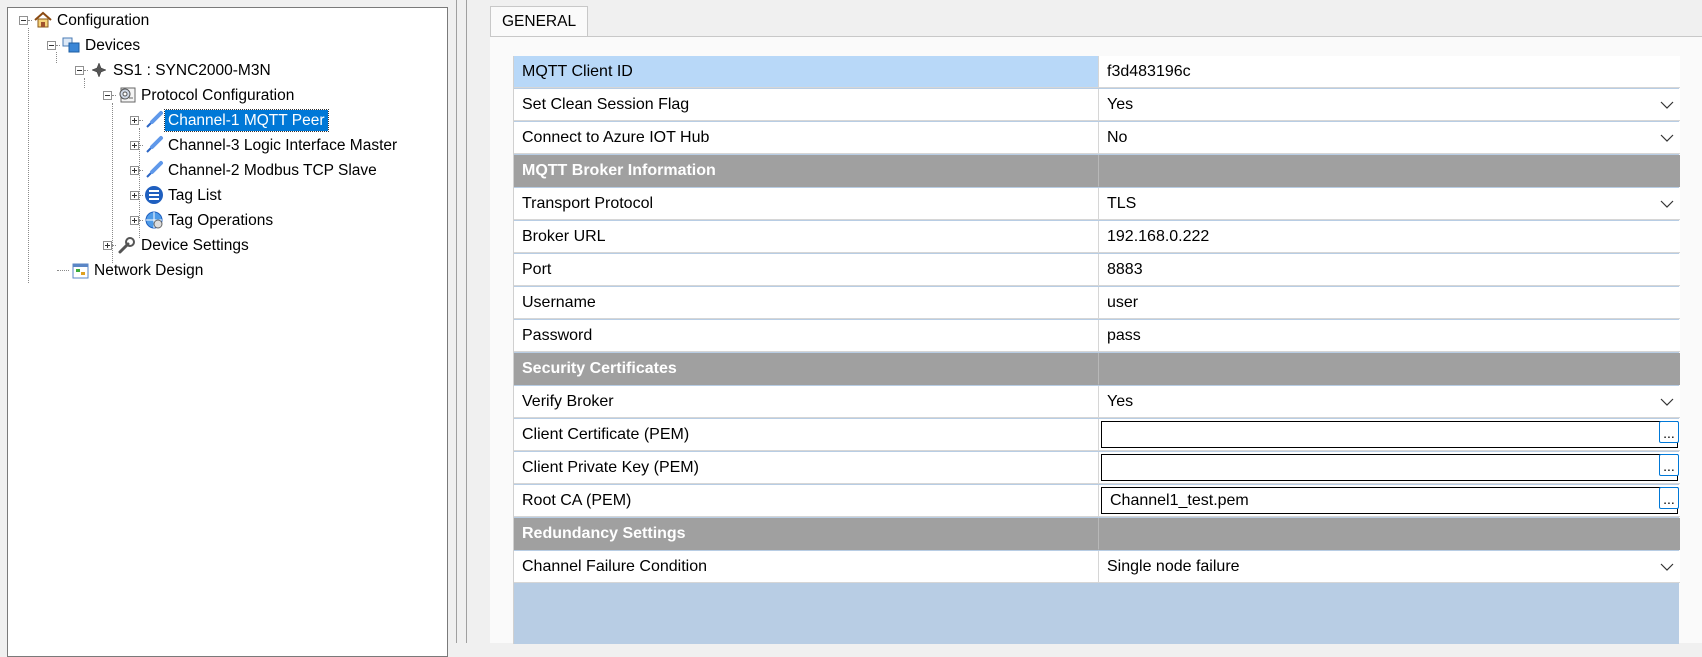  Describe the element at coordinates (1389, 402) in the screenshot. I see `verify-broker-dropdown: Yes` at that location.